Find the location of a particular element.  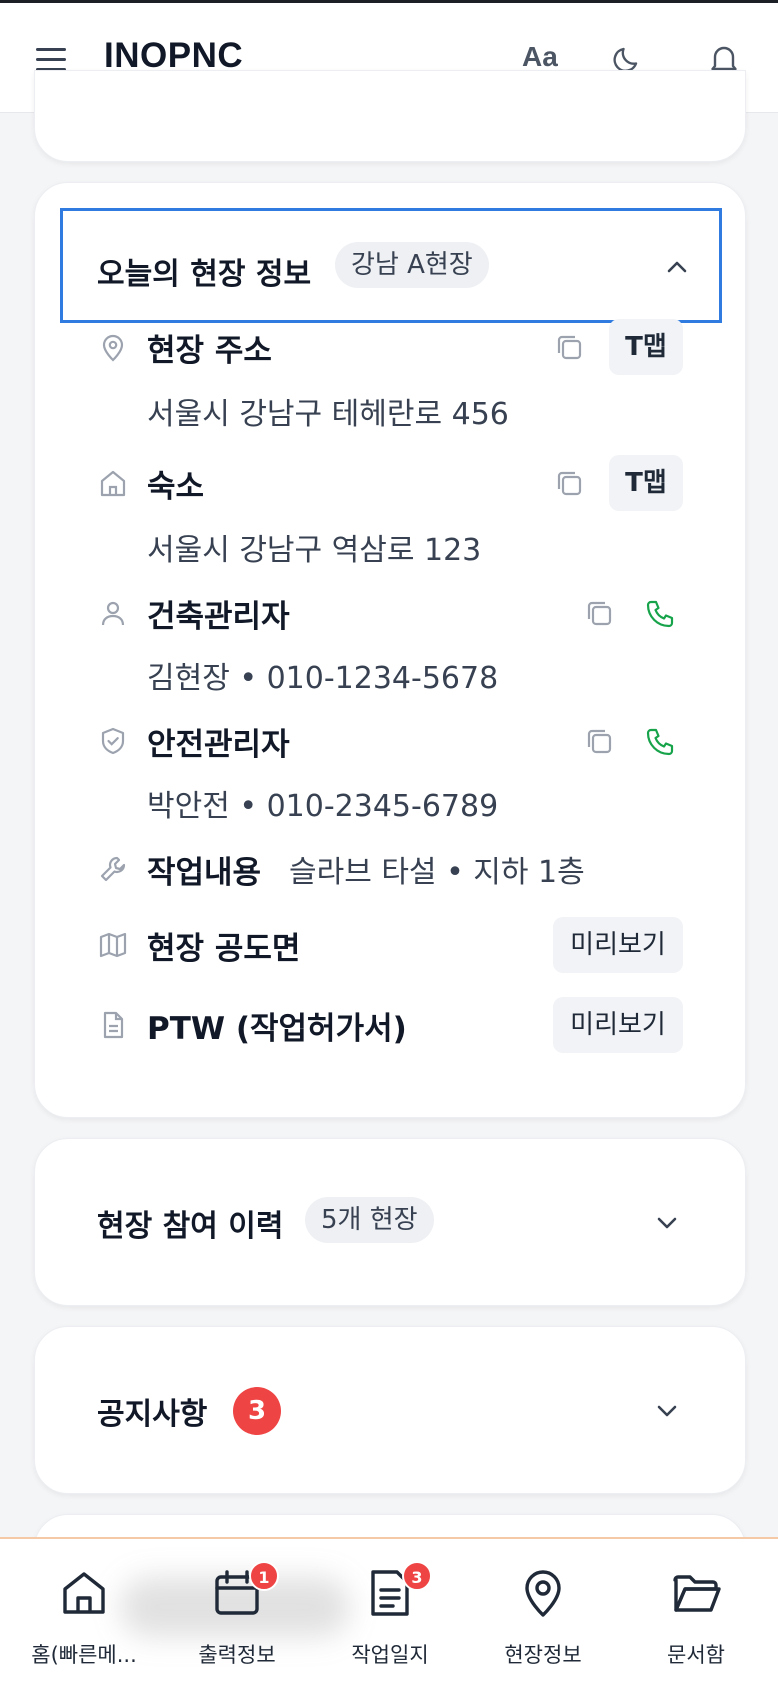

copy-safety-manager-icon is located at coordinates (600, 742).